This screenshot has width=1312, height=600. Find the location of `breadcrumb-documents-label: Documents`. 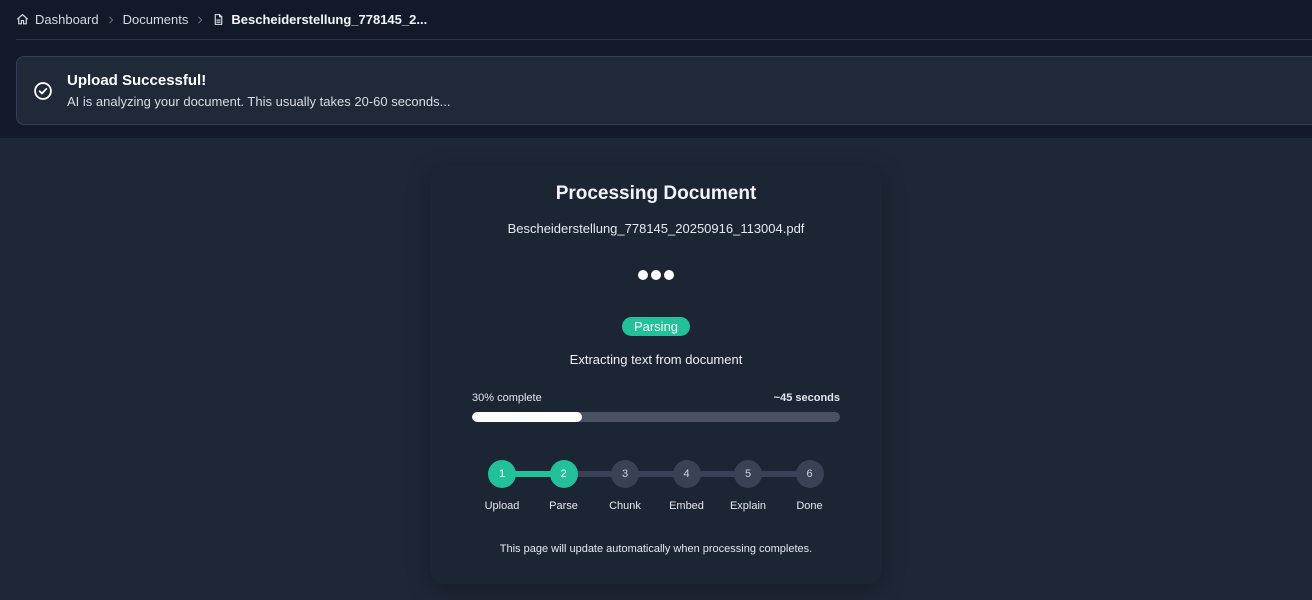

breadcrumb-documents-label: Documents is located at coordinates (155, 19).